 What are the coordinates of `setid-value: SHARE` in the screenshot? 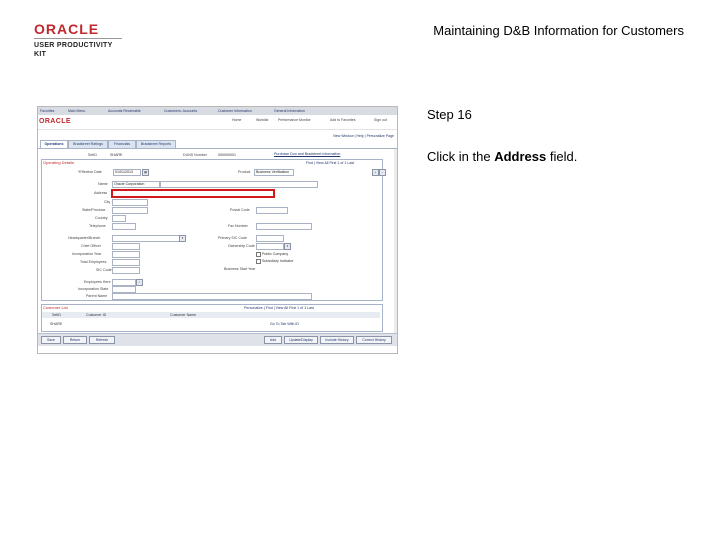 It's located at (116, 155).